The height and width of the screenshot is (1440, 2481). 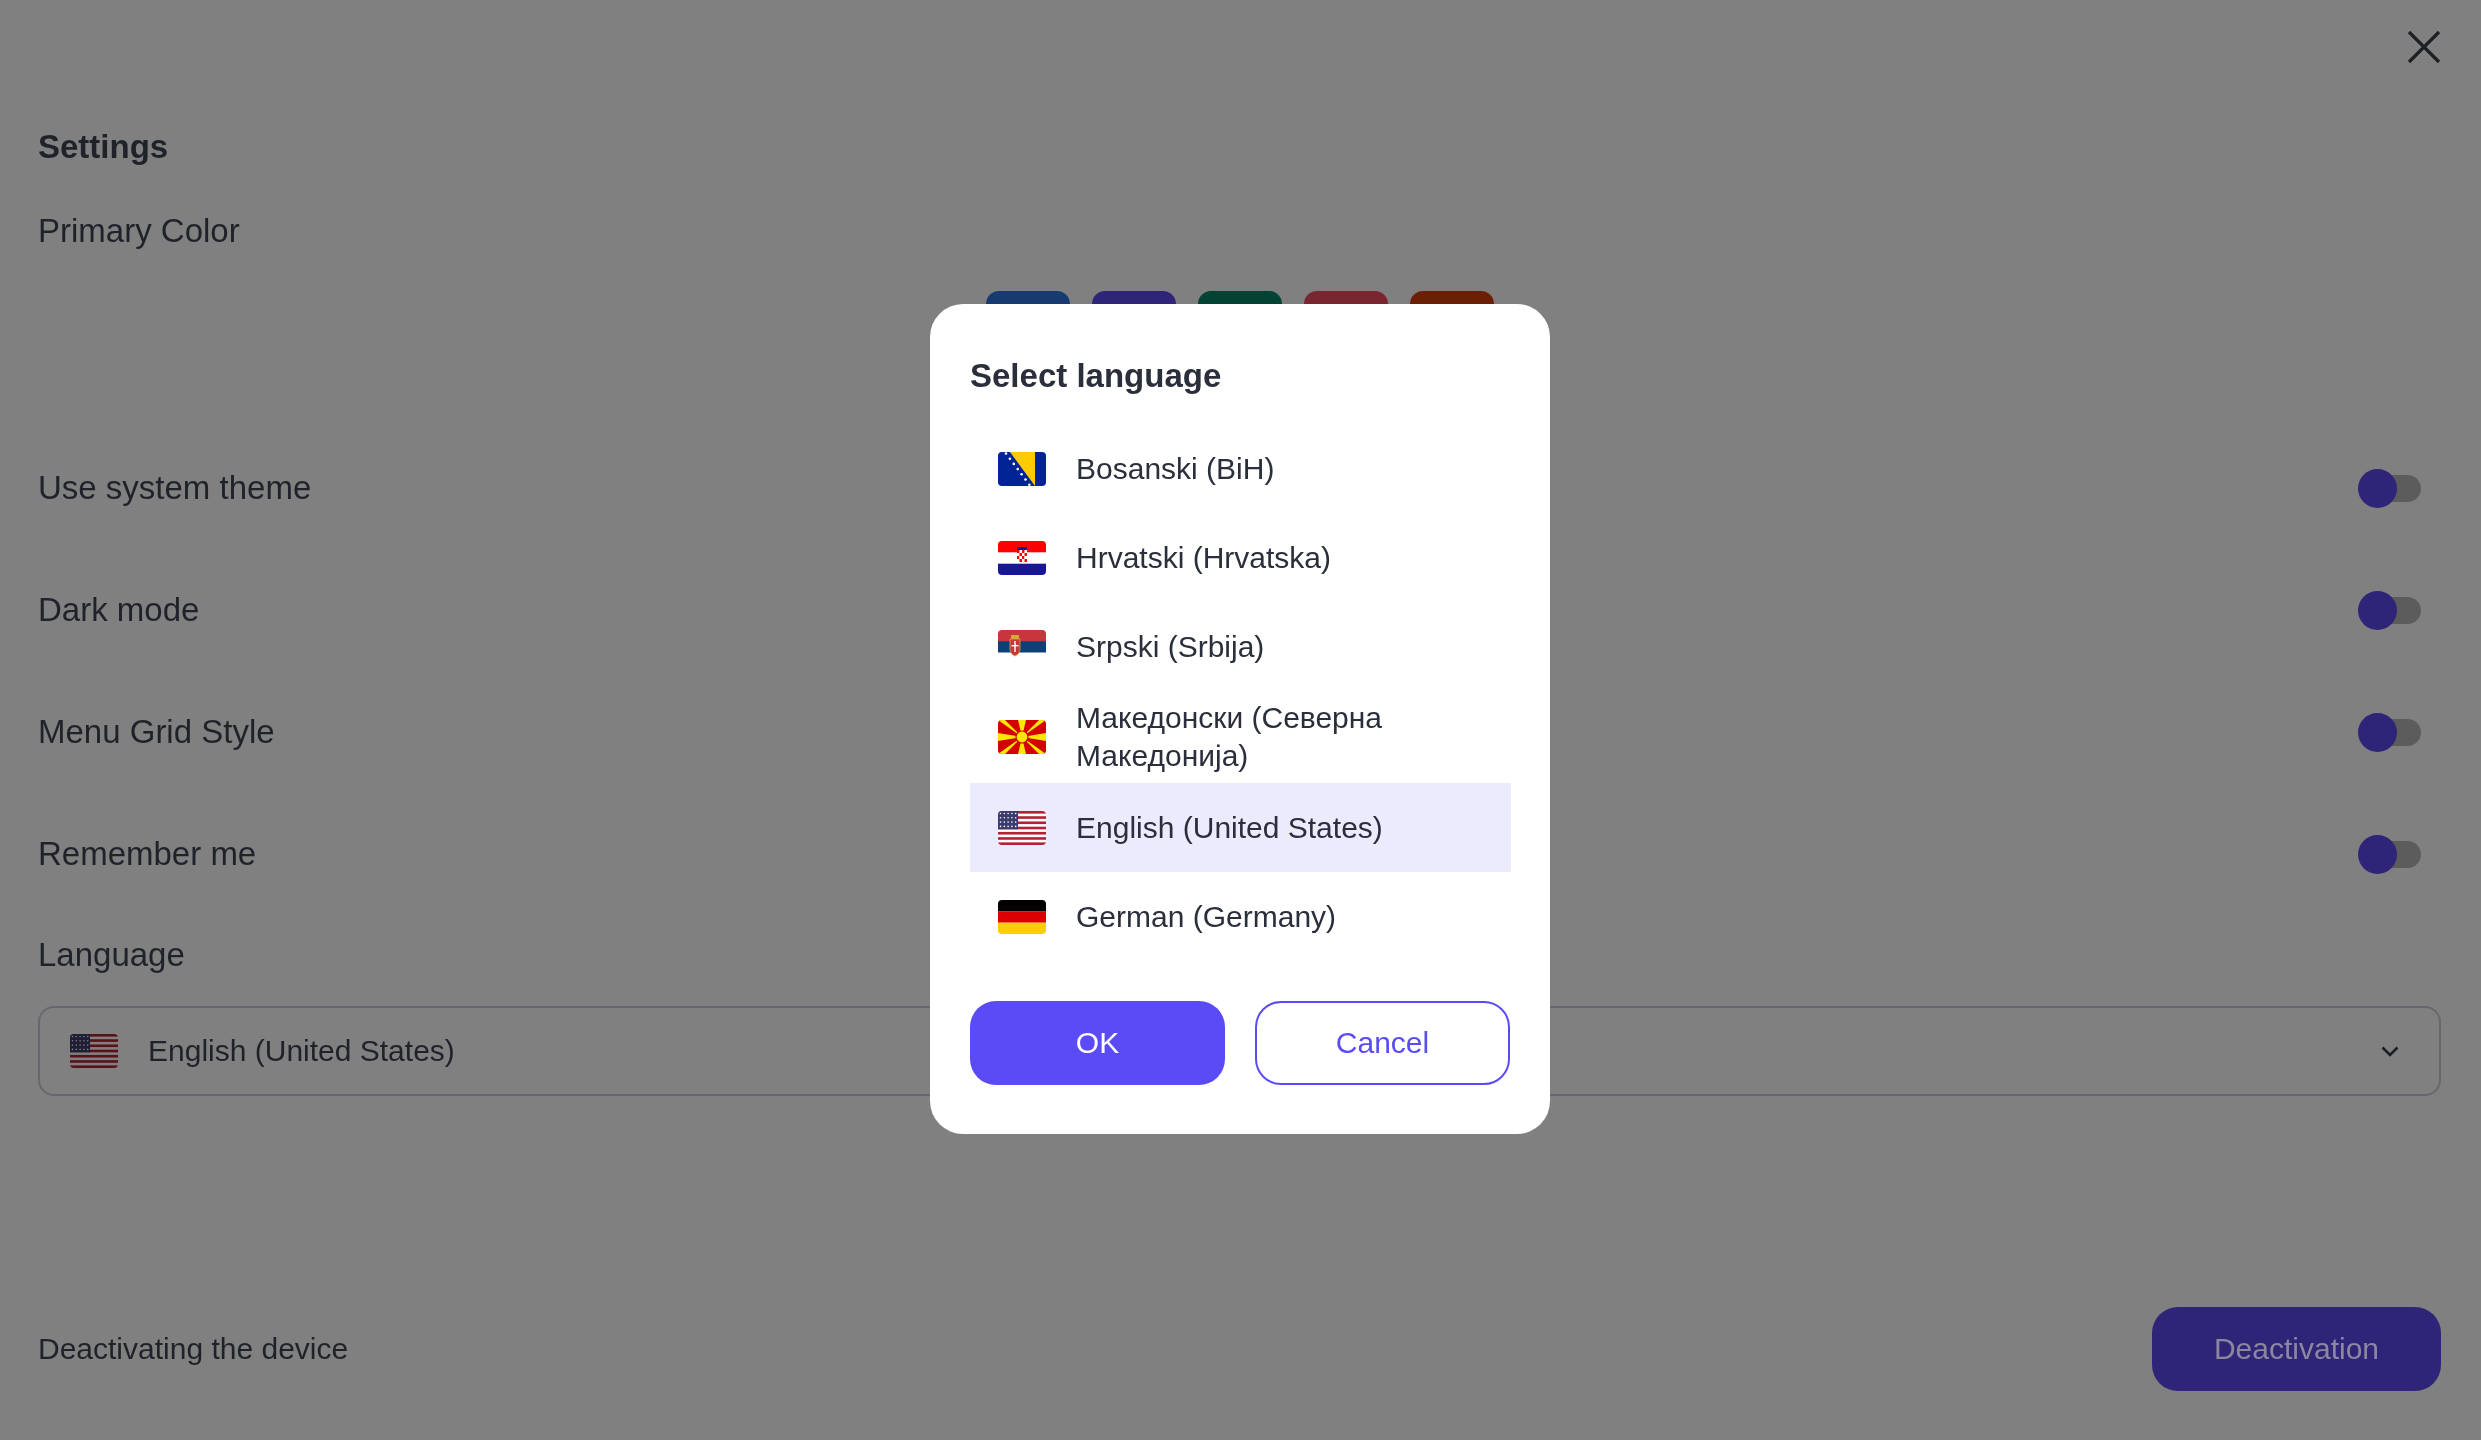 I want to click on language-option: Bosanski (BiH), so click(x=1240, y=468).